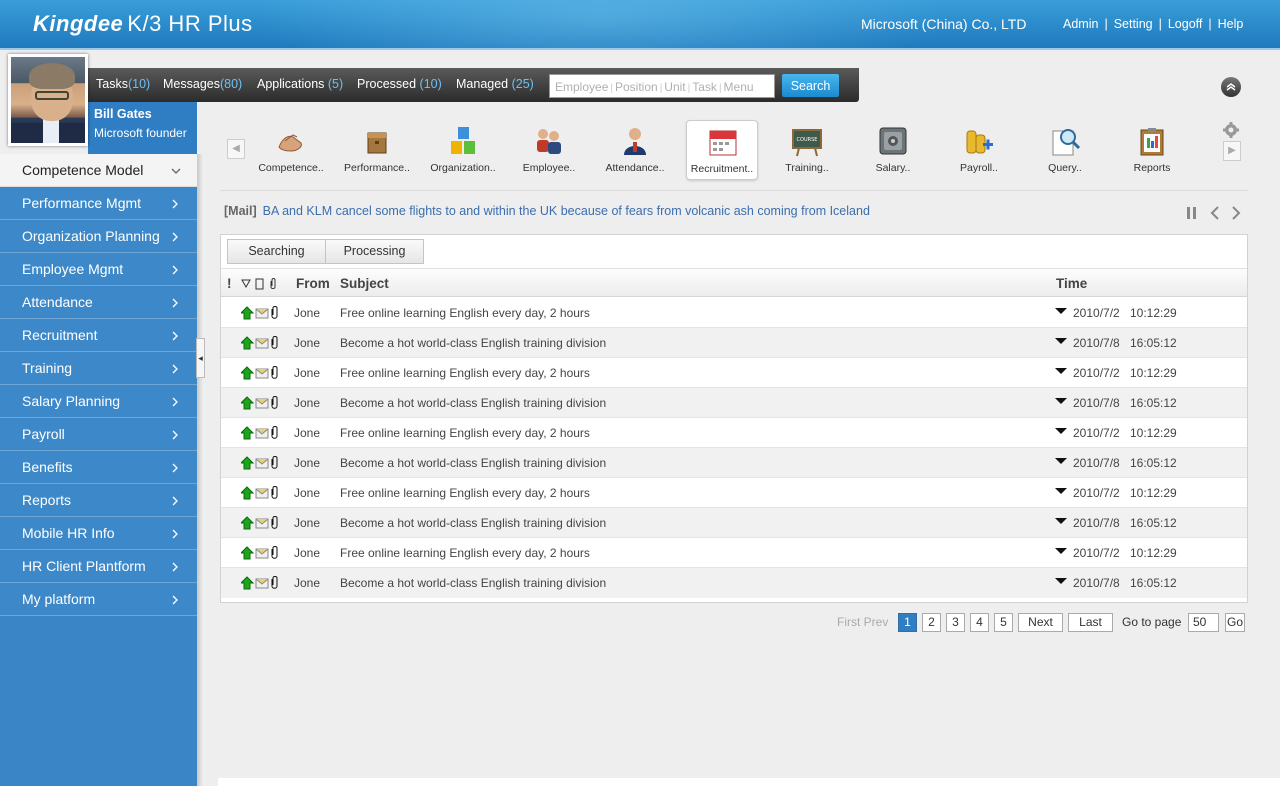 This screenshot has height=786, width=1280. What do you see at coordinates (1231, 130) in the screenshot?
I see `gear-icon` at bounding box center [1231, 130].